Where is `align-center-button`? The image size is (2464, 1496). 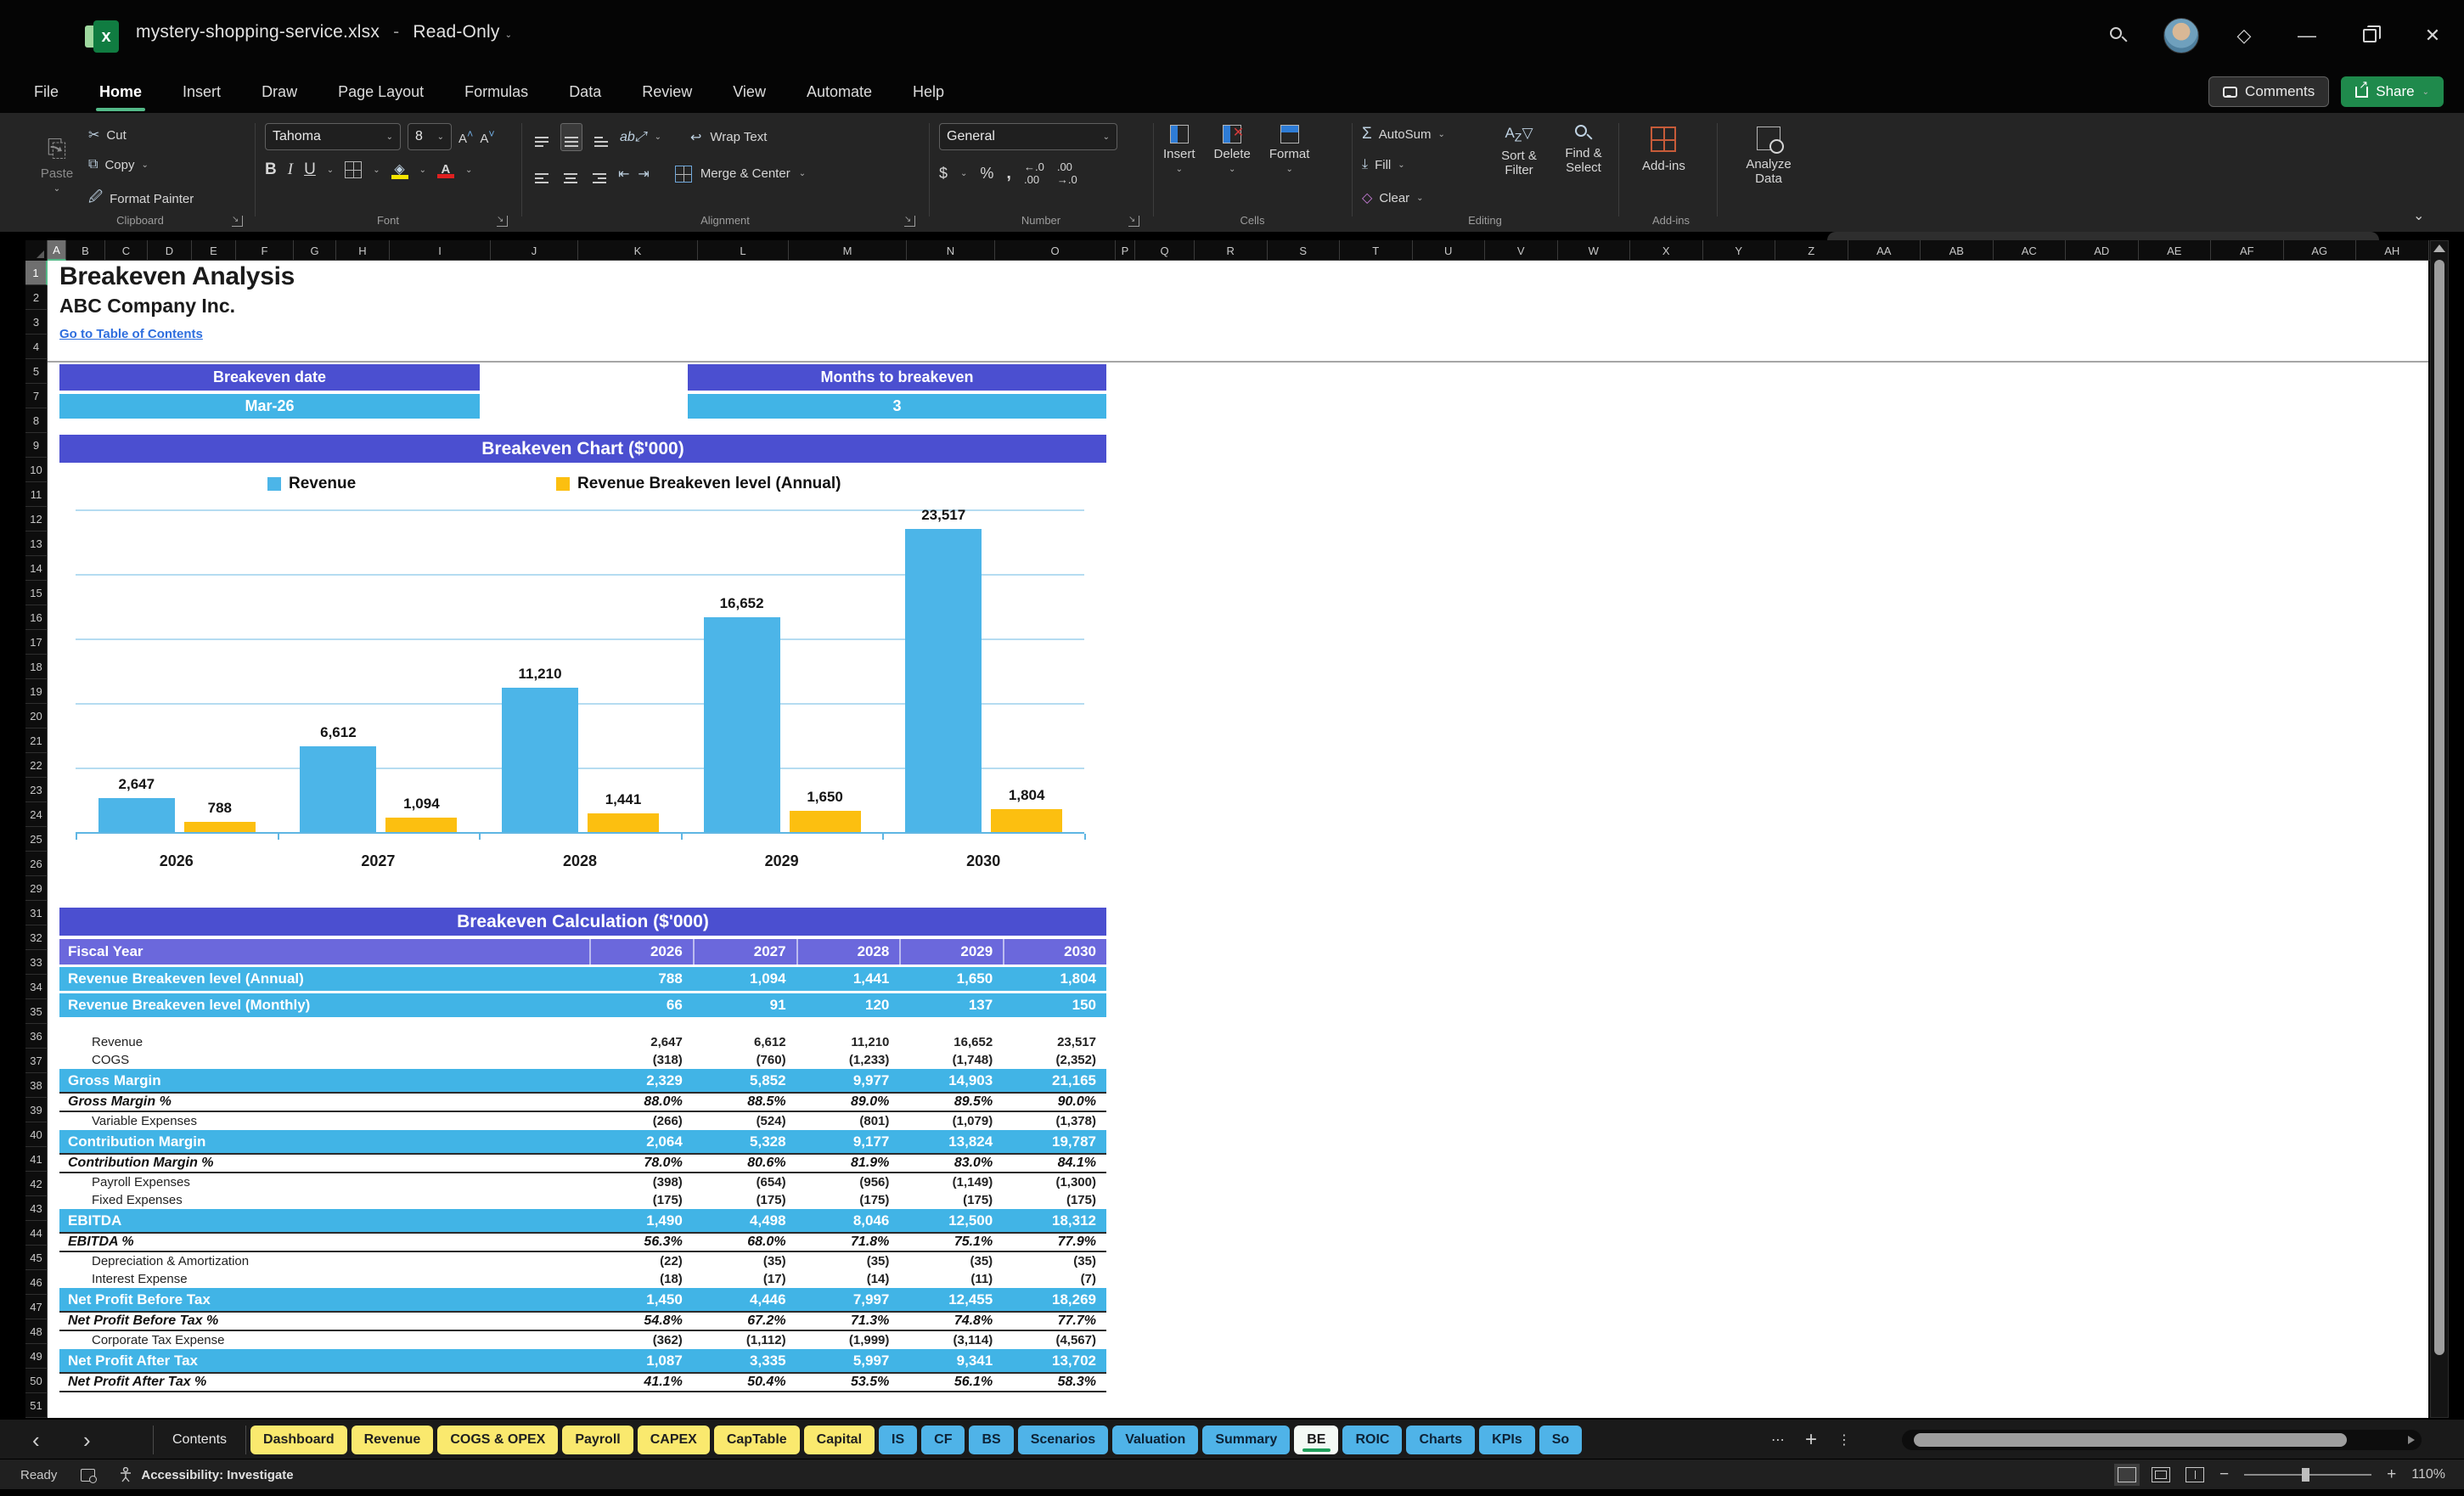
align-center-button is located at coordinates (570, 173).